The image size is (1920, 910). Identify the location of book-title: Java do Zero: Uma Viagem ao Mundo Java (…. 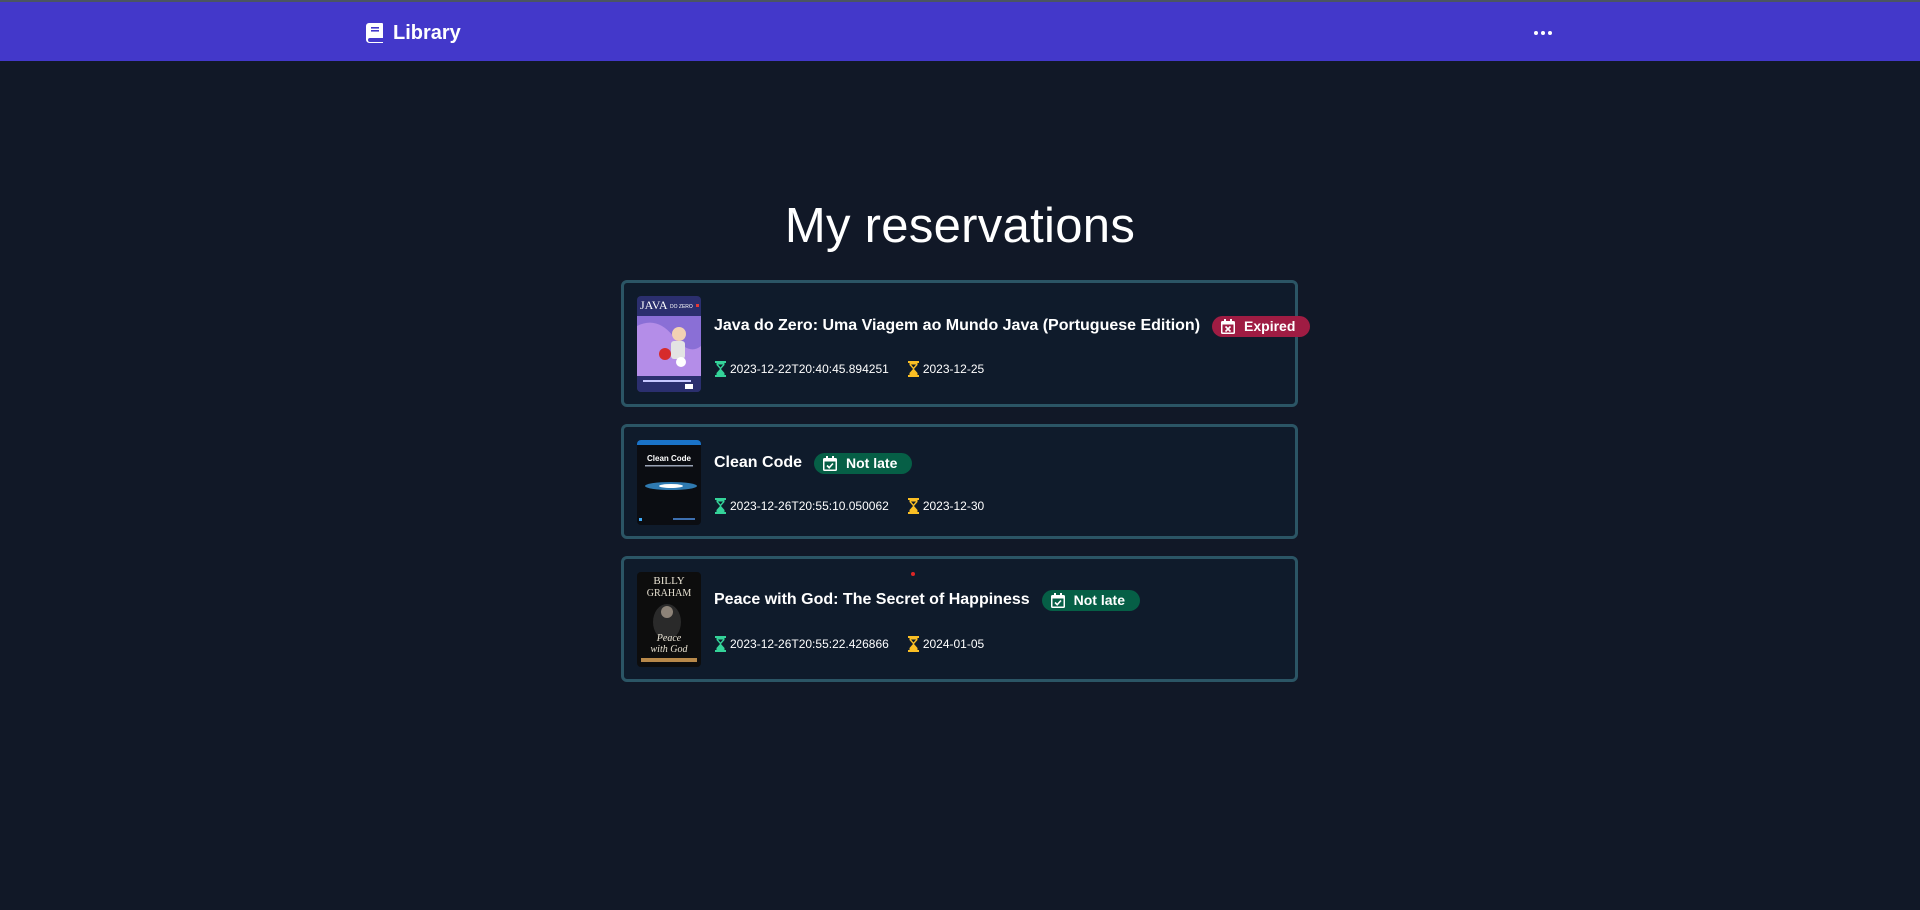
(957, 325).